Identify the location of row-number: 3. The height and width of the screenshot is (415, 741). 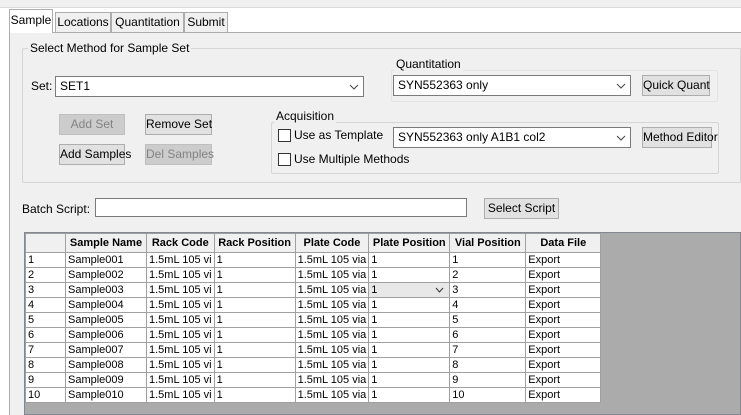
(45, 290).